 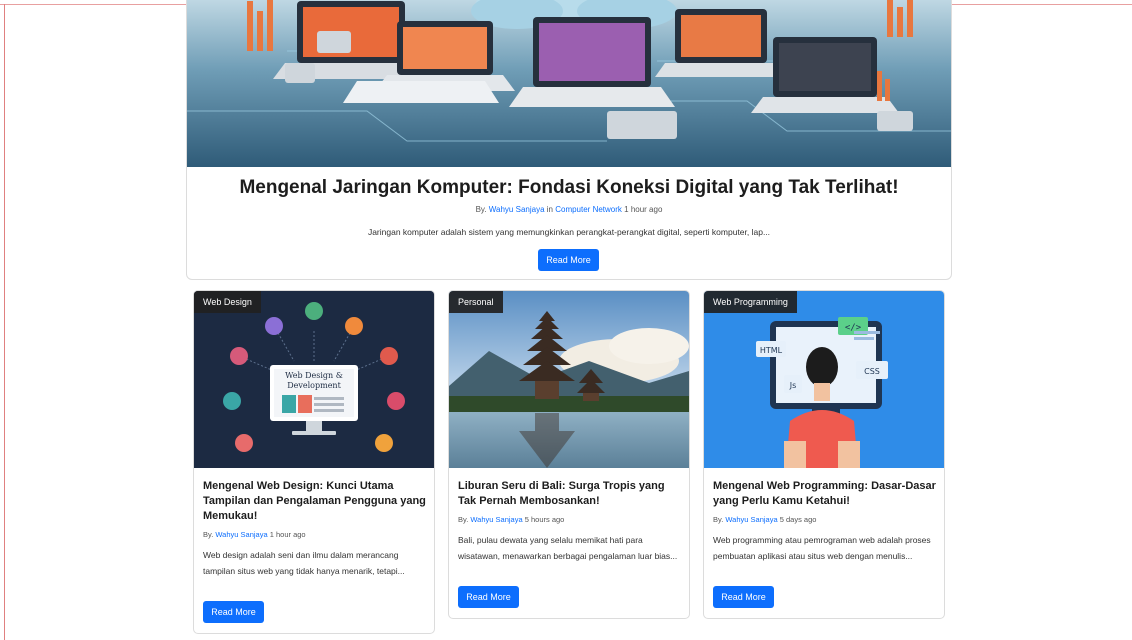 What do you see at coordinates (314, 375) in the screenshot?
I see `image-text-line-1: Web Design &` at bounding box center [314, 375].